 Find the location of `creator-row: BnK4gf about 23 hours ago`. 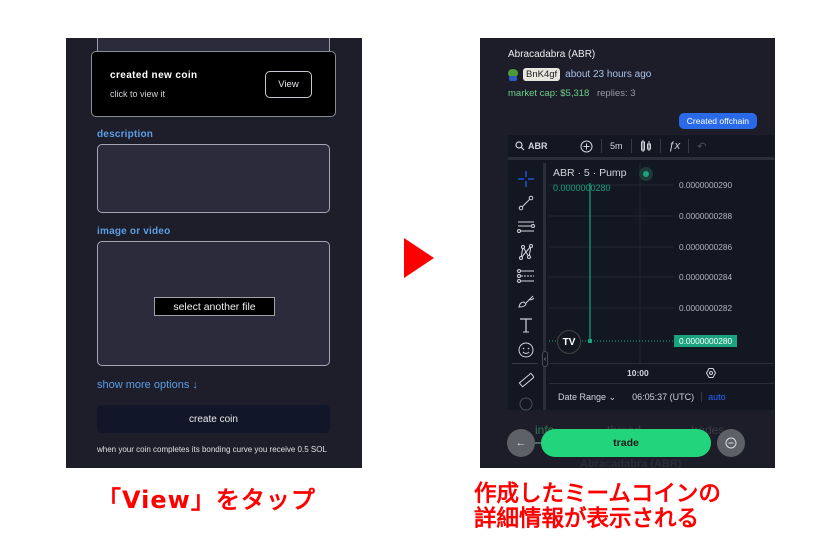

creator-row: BnK4gf about 23 hours ago is located at coordinates (579, 74).